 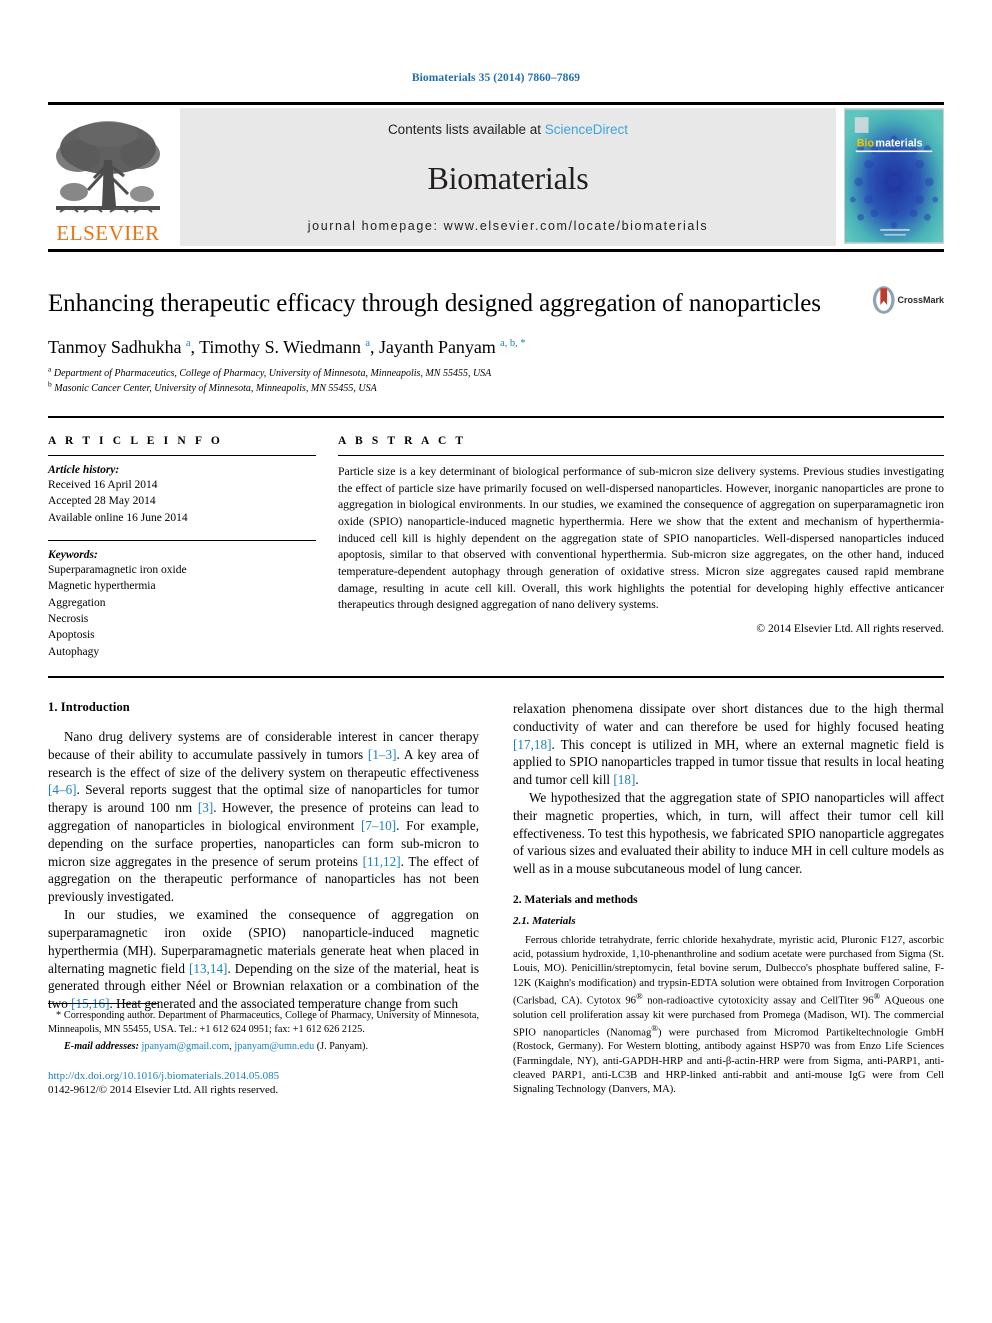 What do you see at coordinates (135, 441) in the screenshot?
I see `article-info-heading: A R T I C L E I N F O` at bounding box center [135, 441].